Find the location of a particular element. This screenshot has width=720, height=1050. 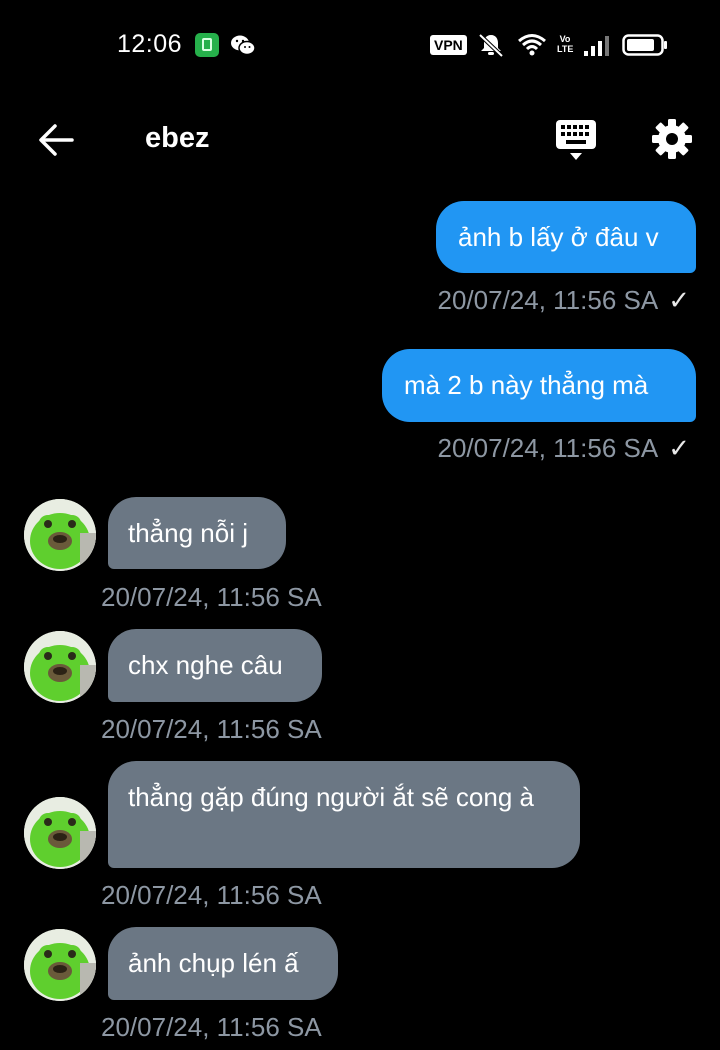

wifi-icon is located at coordinates (532, 45).